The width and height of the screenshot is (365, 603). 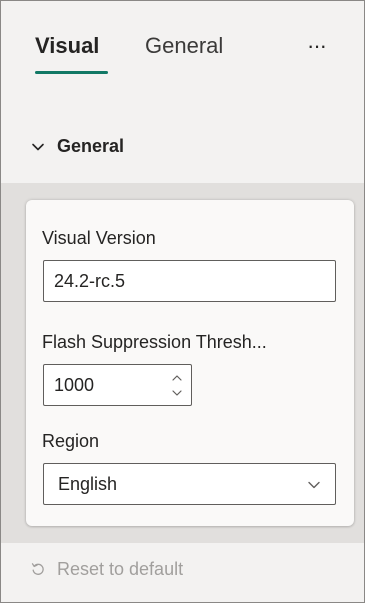 I want to click on region-dropdown: English, so click(x=189, y=484).